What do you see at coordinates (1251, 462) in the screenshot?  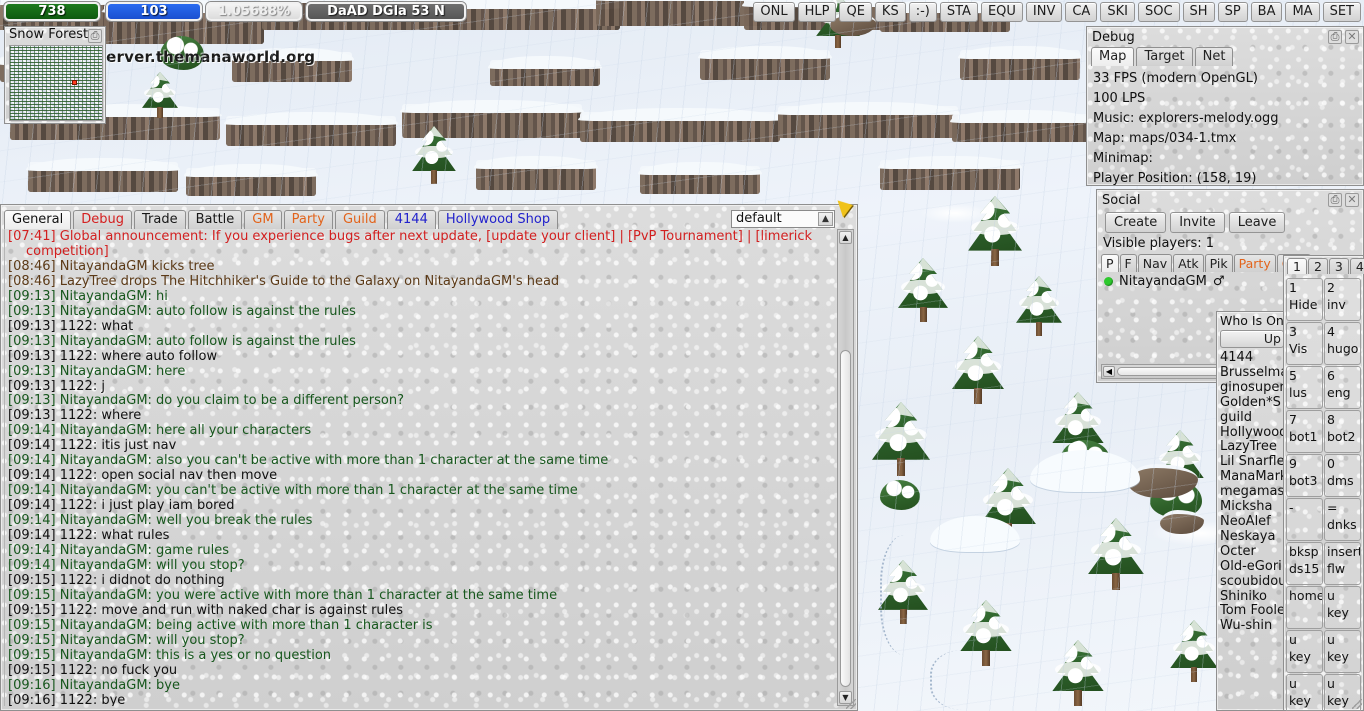 I see `who-is-online-entry: Lil Snarfle` at bounding box center [1251, 462].